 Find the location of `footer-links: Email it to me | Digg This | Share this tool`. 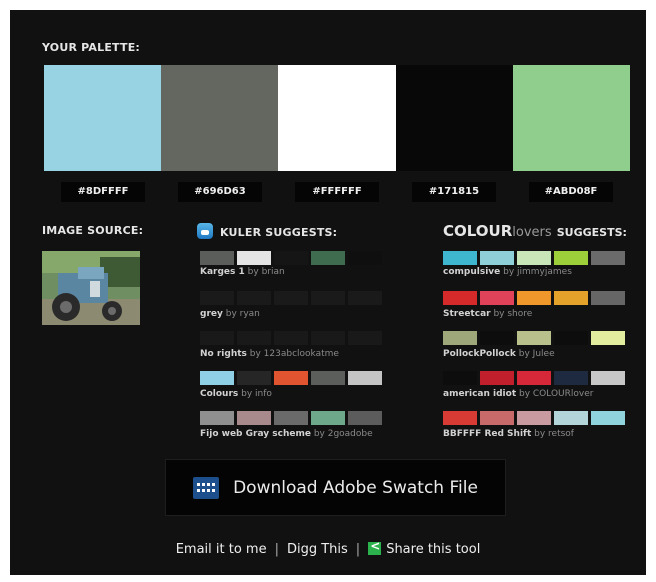

footer-links: Email it to me | Digg This | Share this tool is located at coordinates (328, 548).